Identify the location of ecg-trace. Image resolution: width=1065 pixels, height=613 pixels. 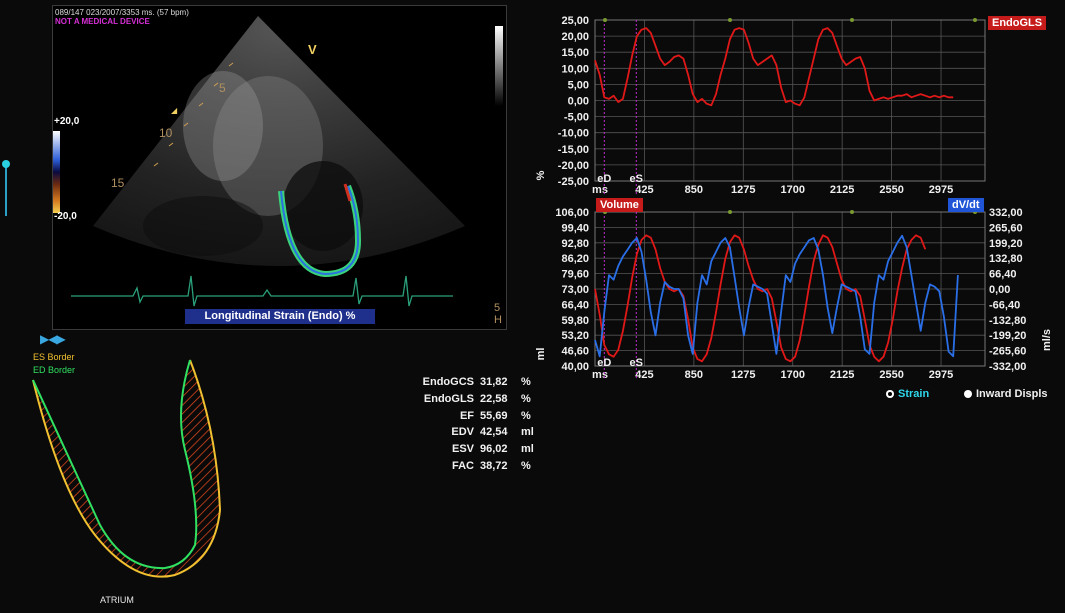
(262, 291).